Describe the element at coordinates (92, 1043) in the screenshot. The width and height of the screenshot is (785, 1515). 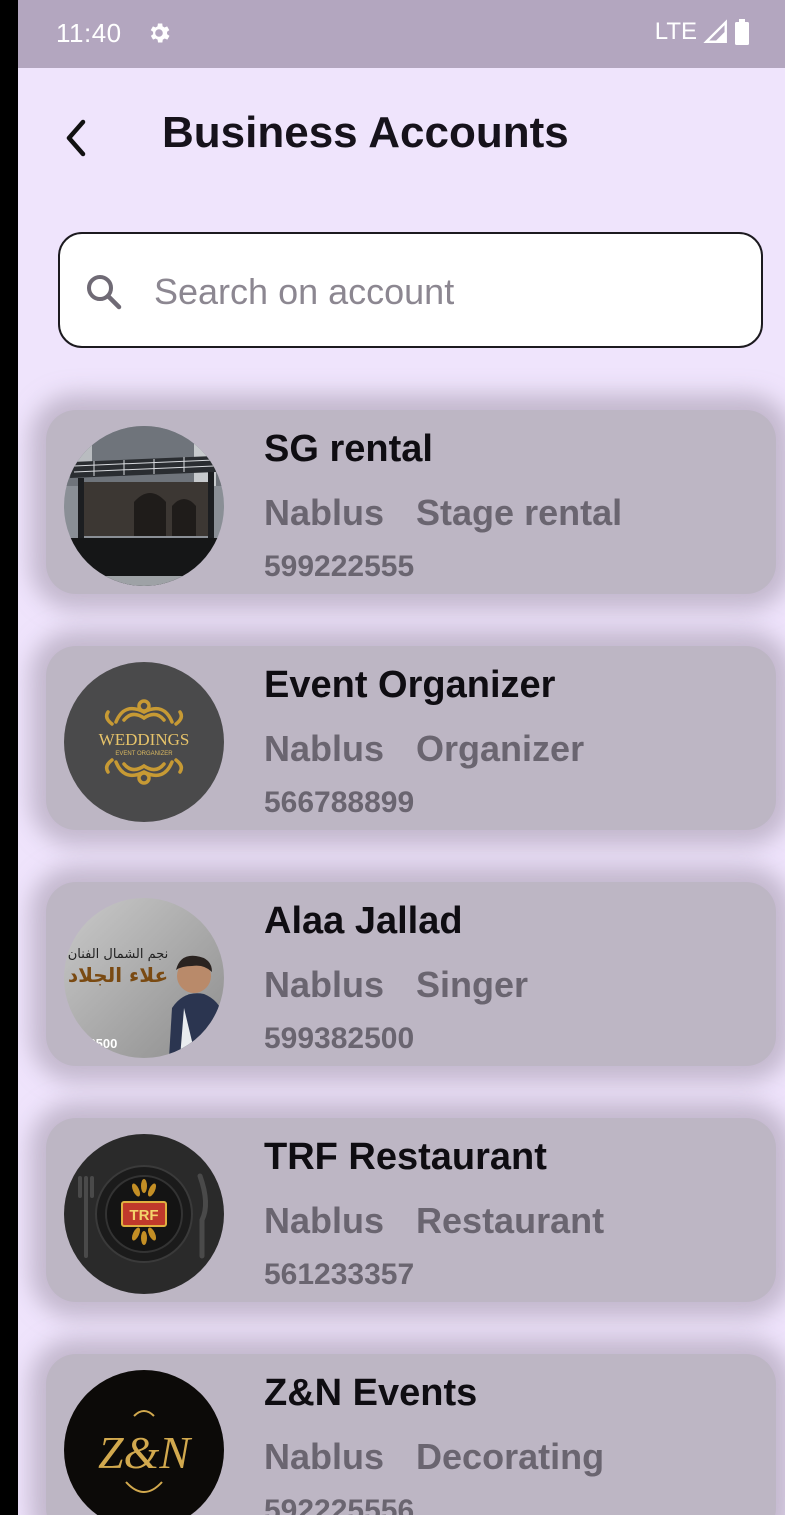
I see `singer-poster-phone: 9382500` at that location.